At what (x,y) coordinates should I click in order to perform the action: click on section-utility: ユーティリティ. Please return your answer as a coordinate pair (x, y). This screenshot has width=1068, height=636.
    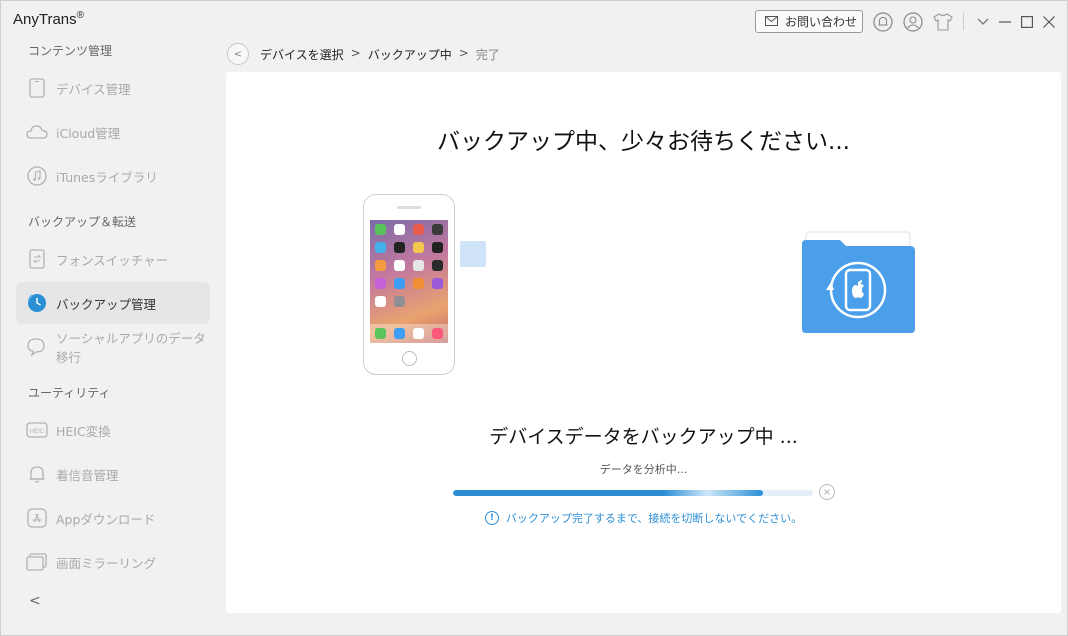
    Looking at the image, I should click on (69, 393).